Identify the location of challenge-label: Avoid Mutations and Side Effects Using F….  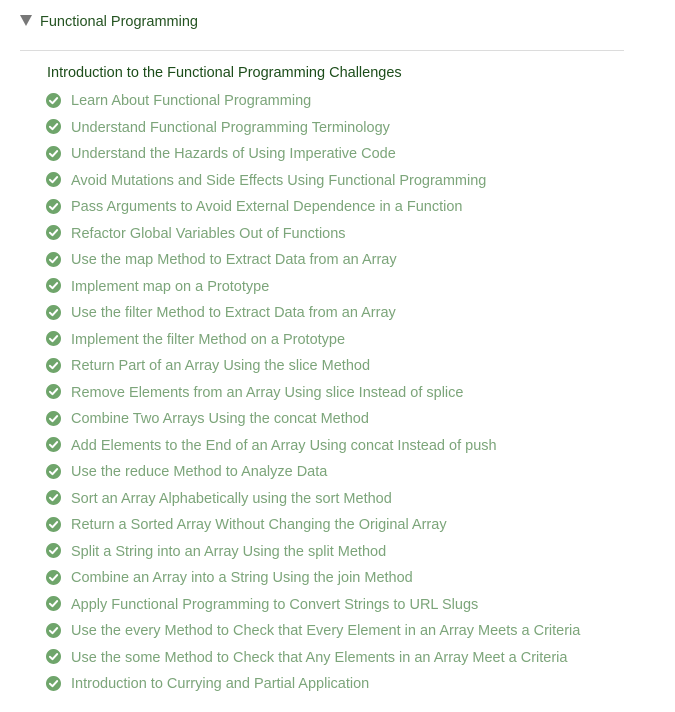
(279, 180).